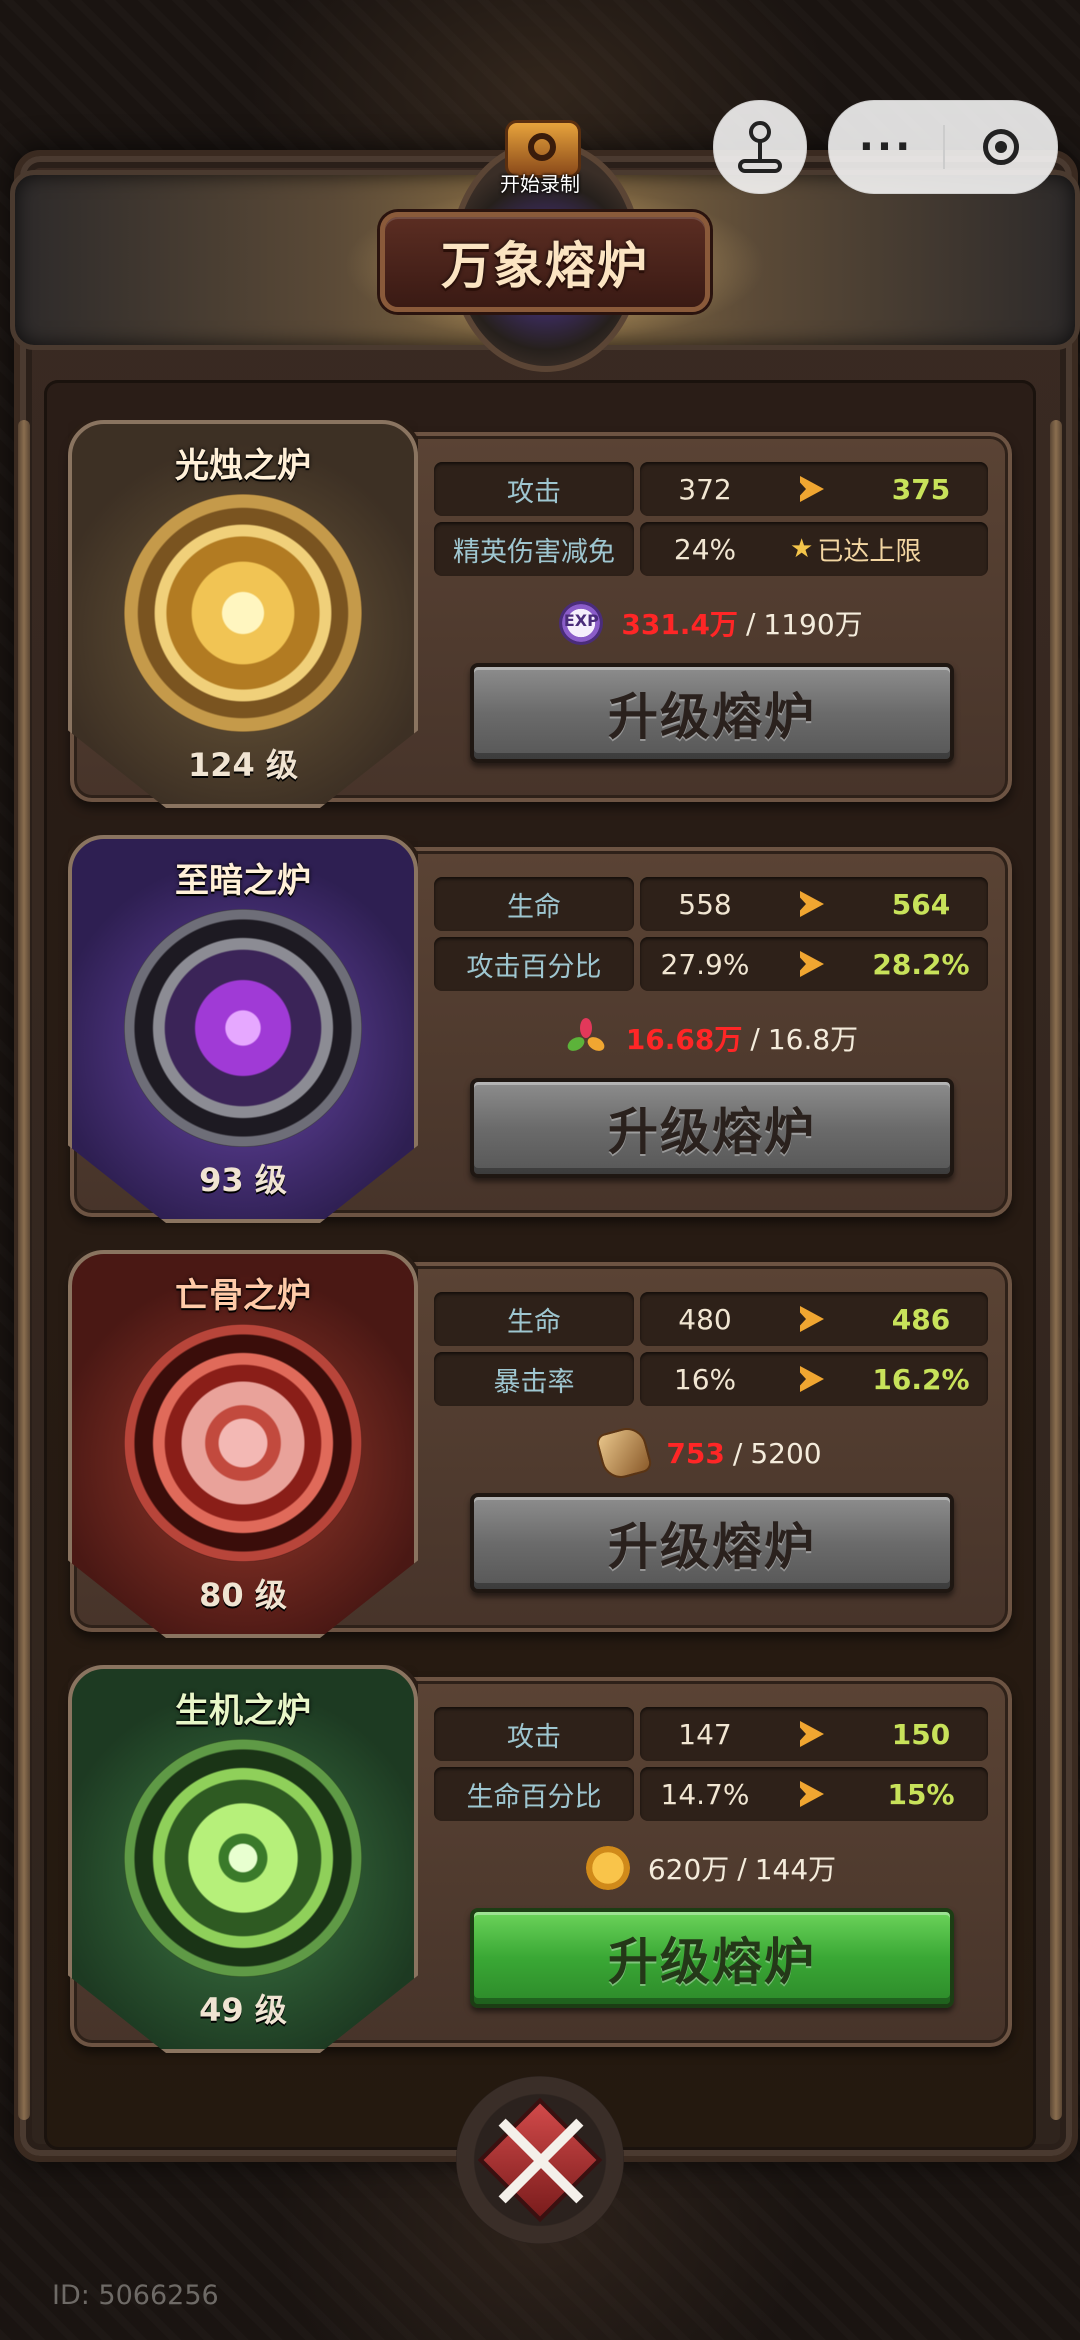 The height and width of the screenshot is (2340, 1080). What do you see at coordinates (705, 964) in the screenshot?
I see `stat-current: 27.9%` at bounding box center [705, 964].